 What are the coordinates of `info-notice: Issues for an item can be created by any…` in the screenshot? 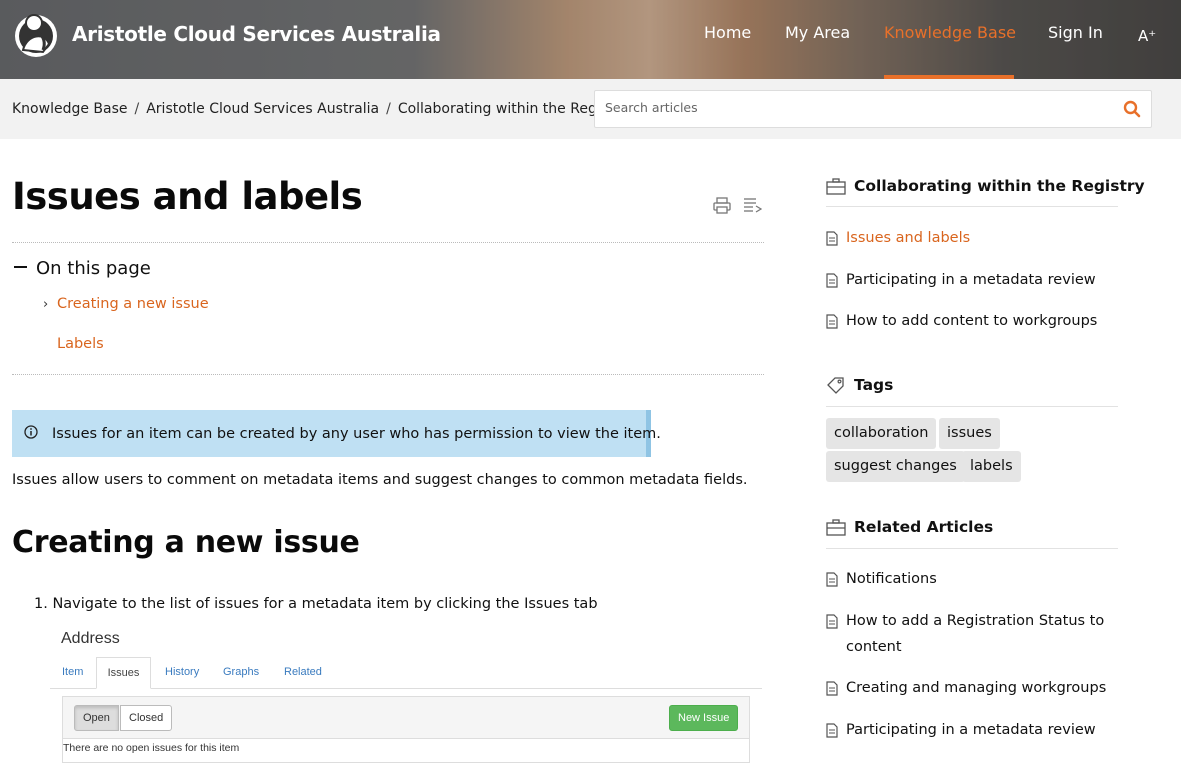 It's located at (336, 433).